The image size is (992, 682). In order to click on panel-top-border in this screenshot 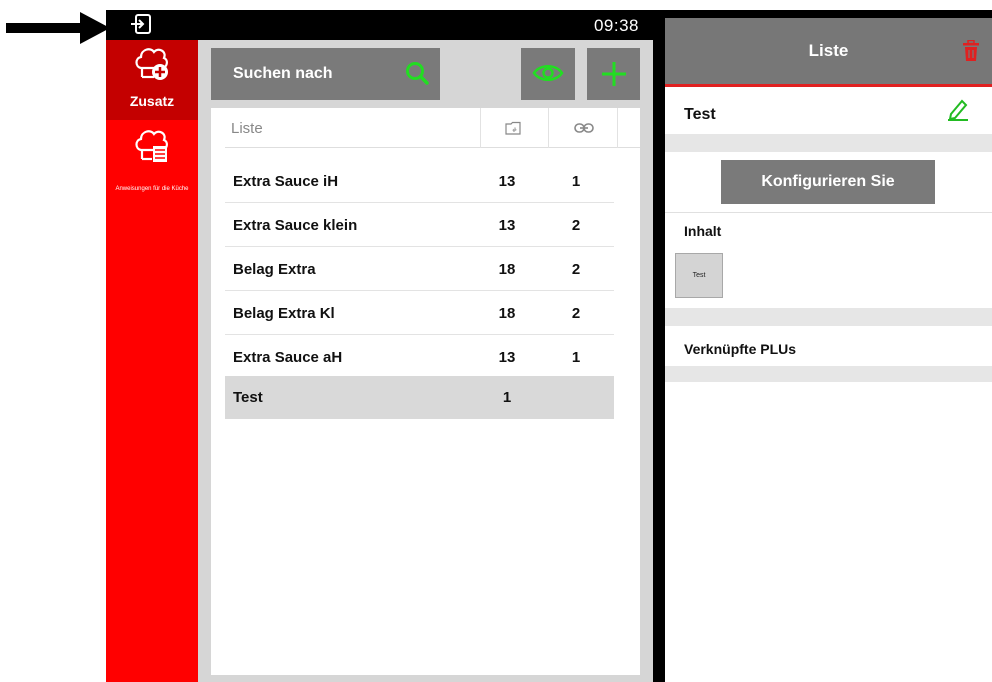, I will do `click(822, 14)`.